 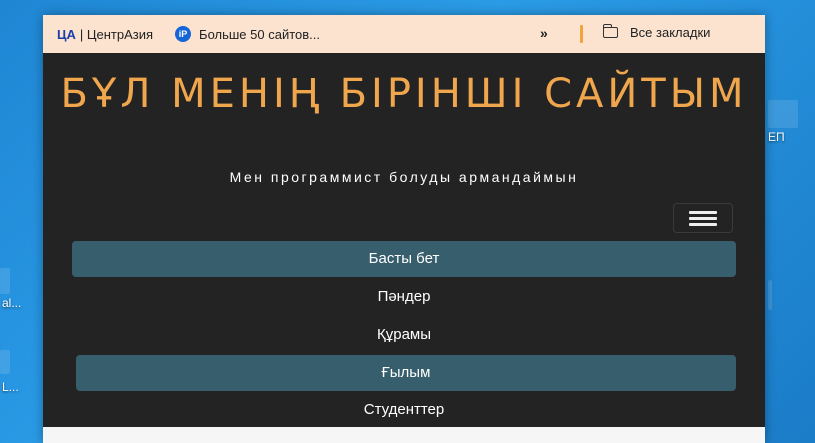 What do you see at coordinates (404, 435) in the screenshot?
I see `page-bottom-edge` at bounding box center [404, 435].